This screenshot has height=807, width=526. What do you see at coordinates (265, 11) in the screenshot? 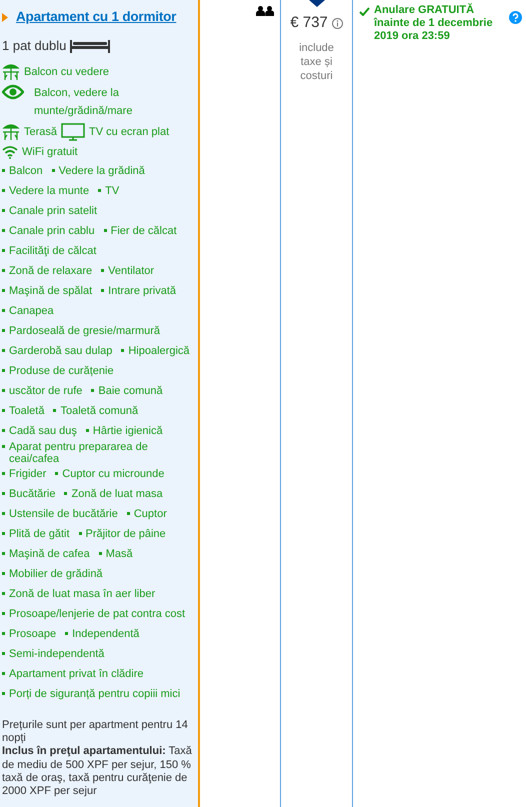
I see `occupancy-icon` at bounding box center [265, 11].